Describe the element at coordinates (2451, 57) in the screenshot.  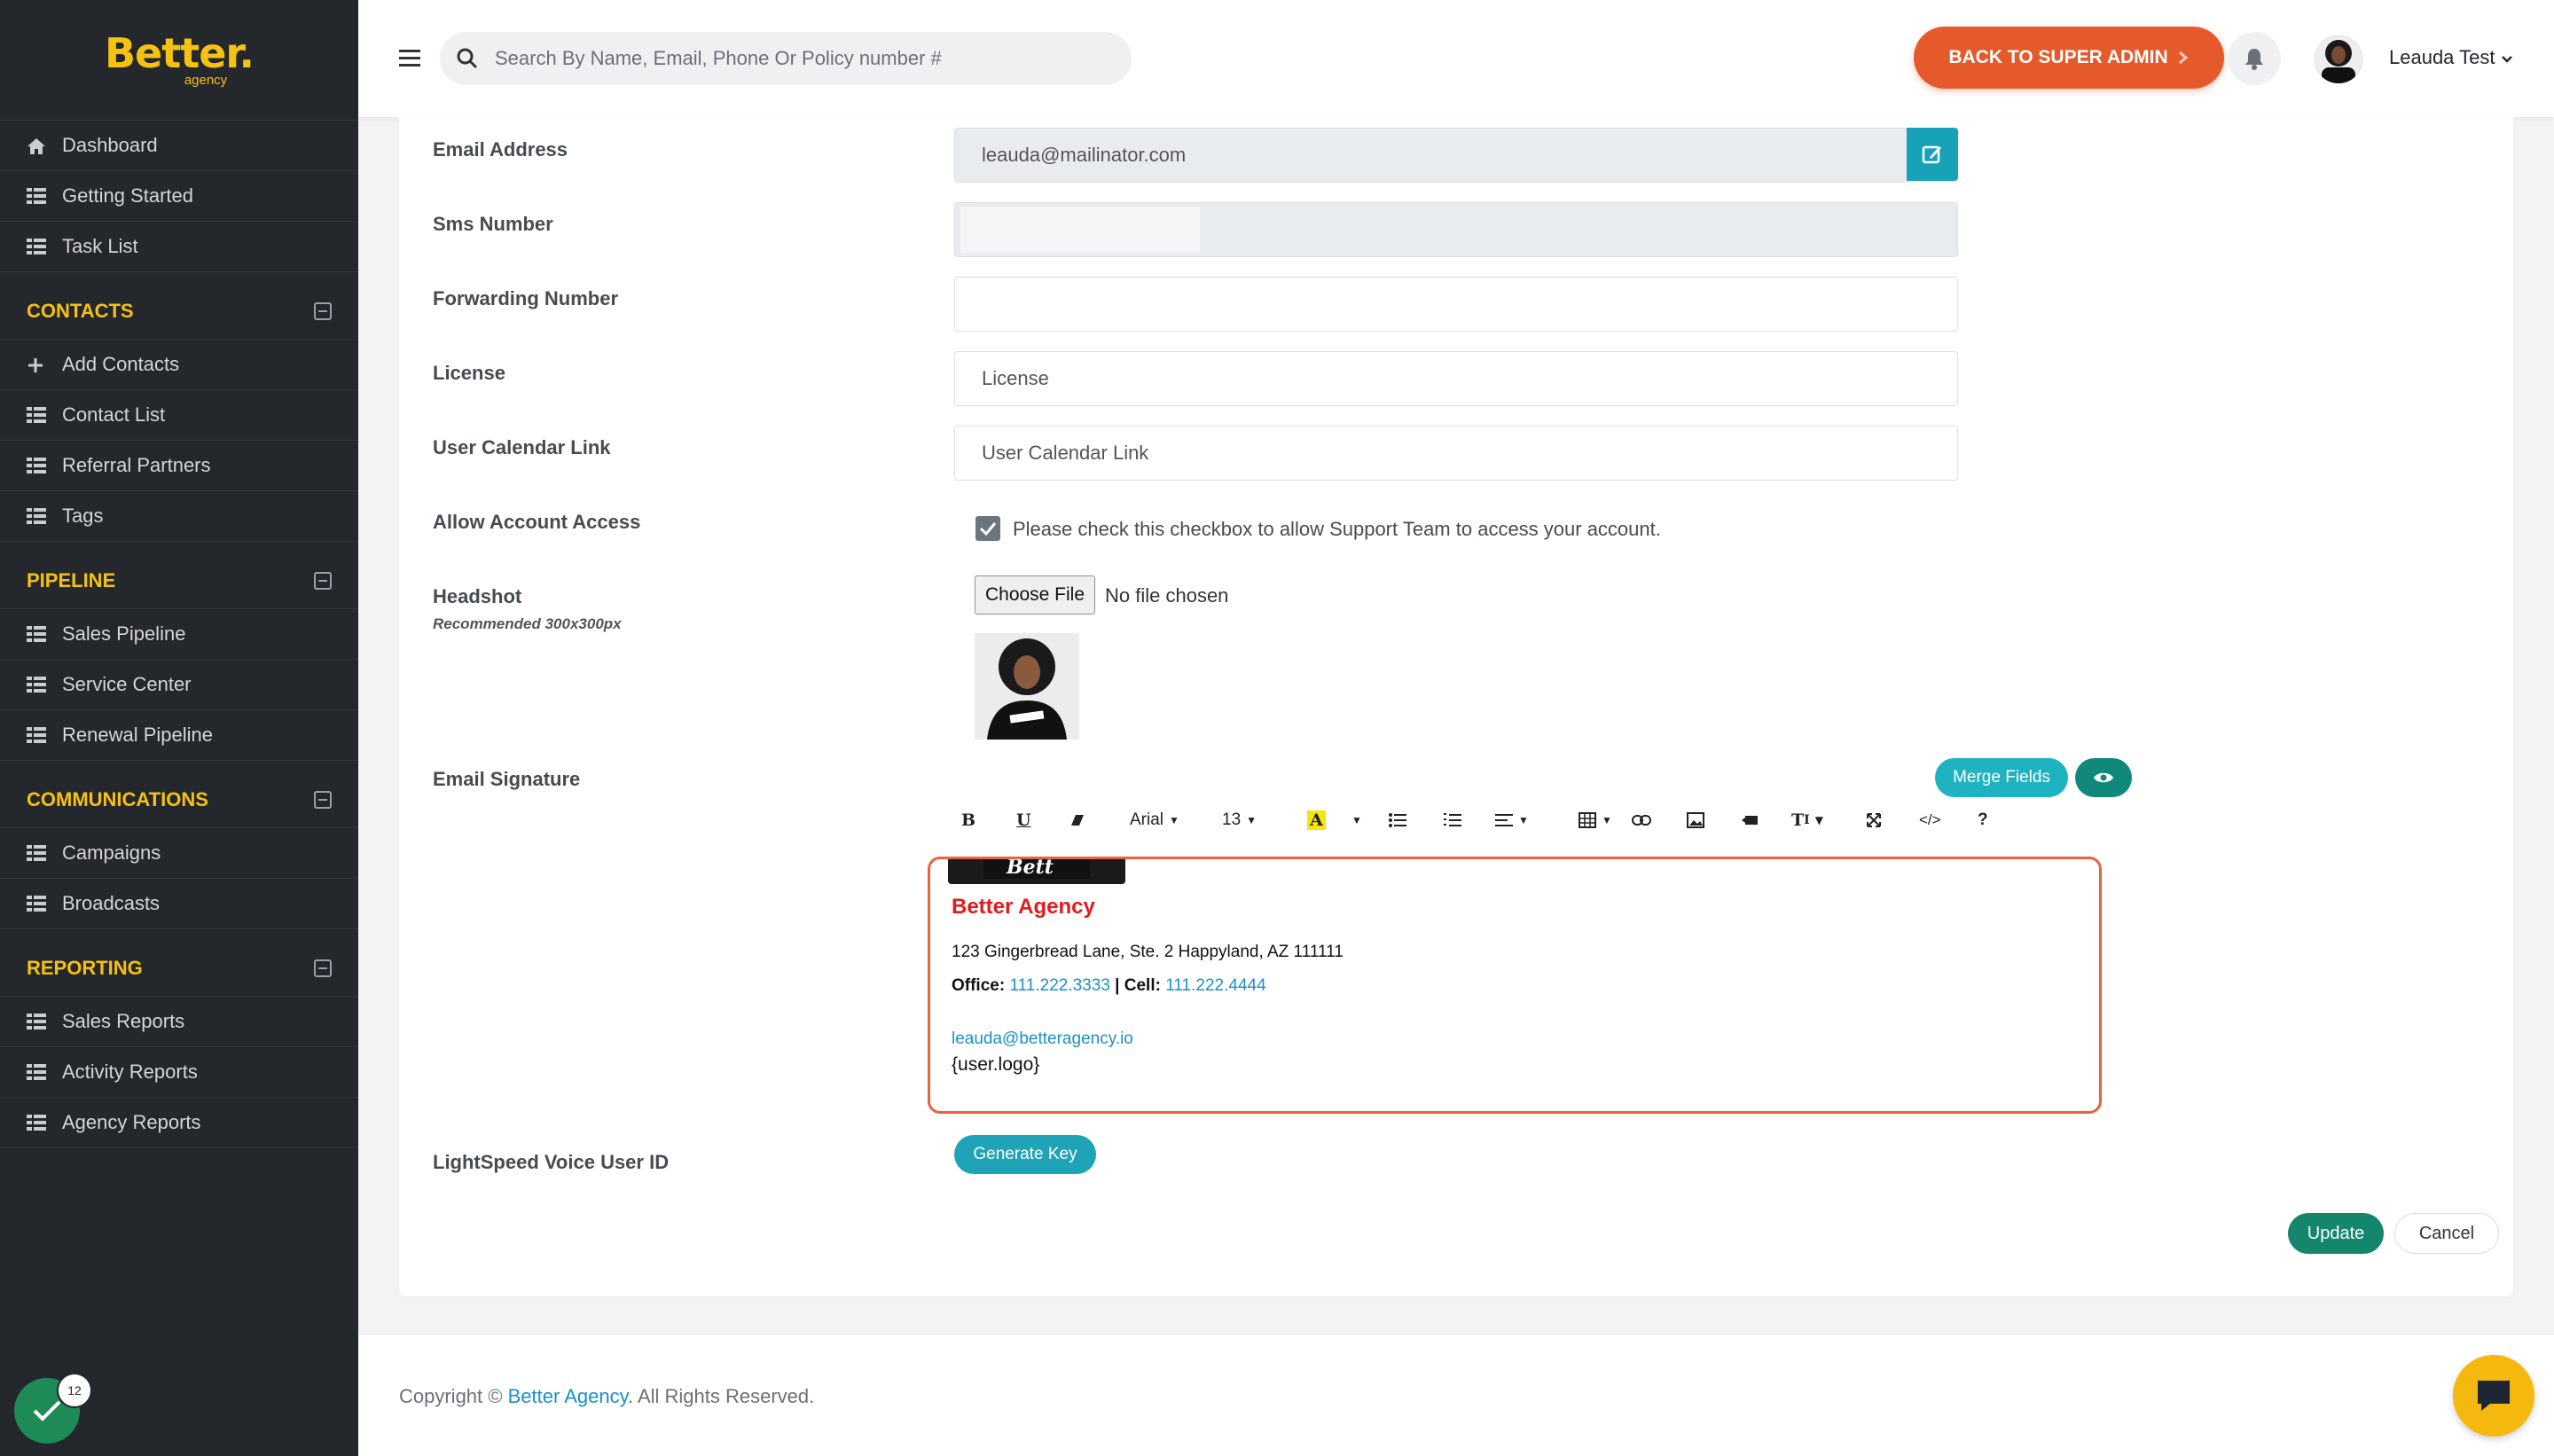
I see `user-menu: Leauda Test` at that location.